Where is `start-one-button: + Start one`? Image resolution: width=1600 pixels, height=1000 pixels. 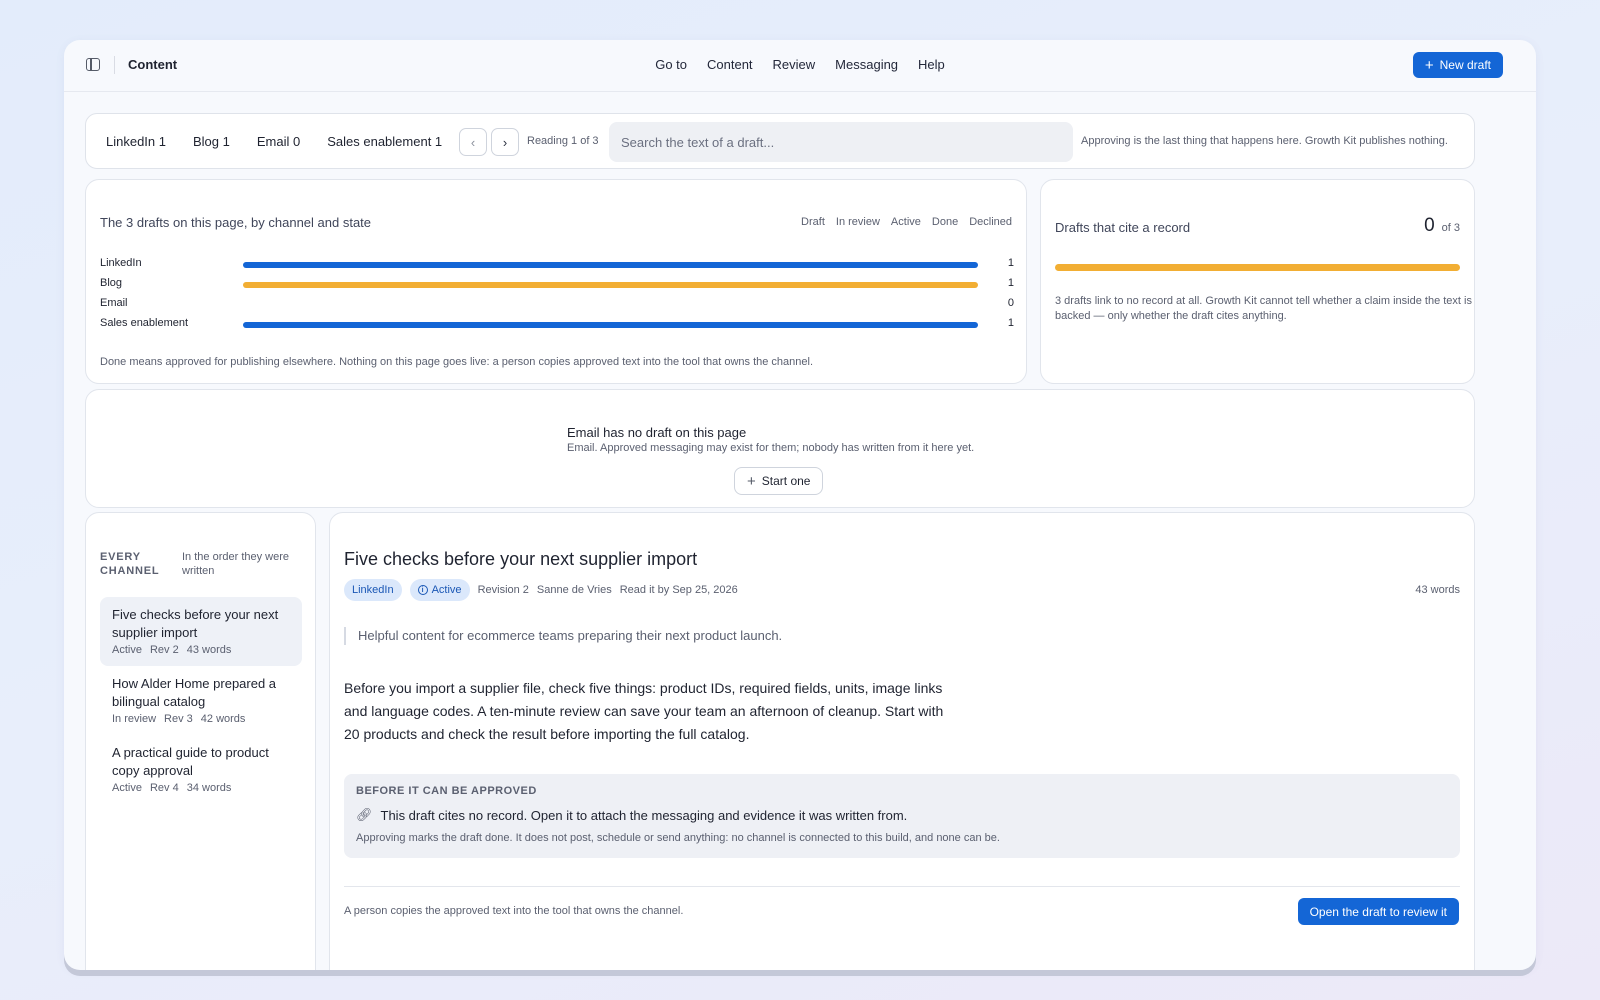 start-one-button: + Start one is located at coordinates (779, 481).